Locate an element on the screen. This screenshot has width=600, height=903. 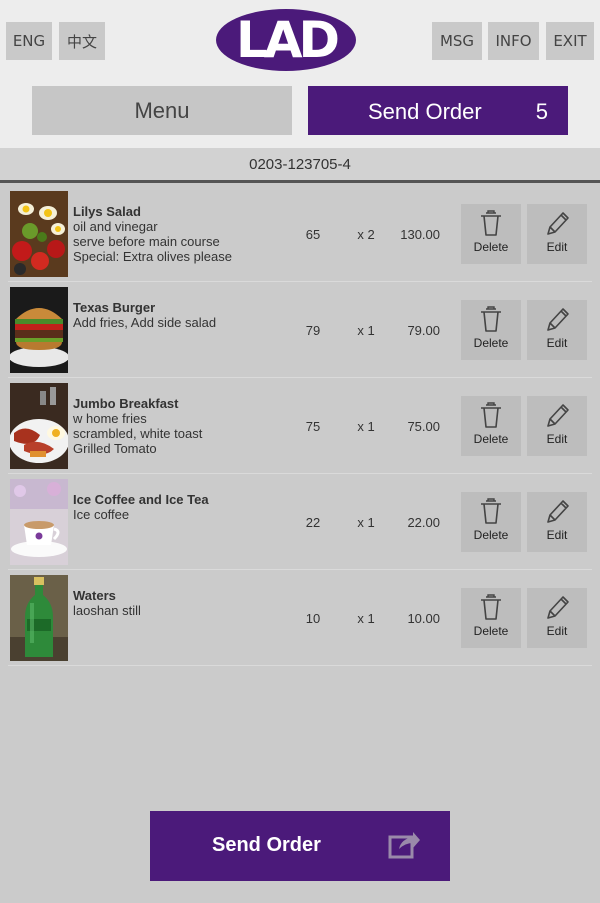
item-note: oil and vinegar is located at coordinates (115, 226).